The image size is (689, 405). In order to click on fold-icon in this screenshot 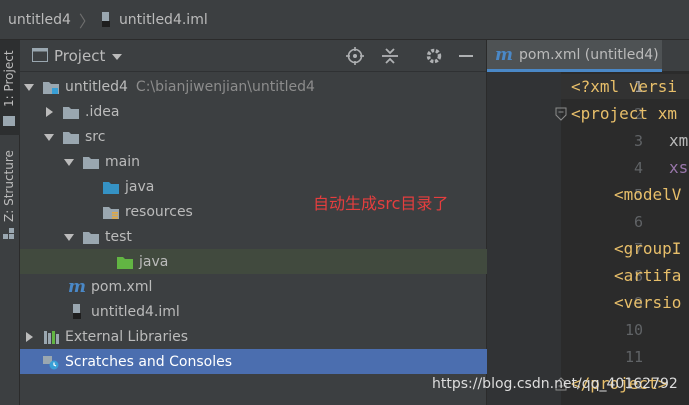, I will do `click(561, 116)`.